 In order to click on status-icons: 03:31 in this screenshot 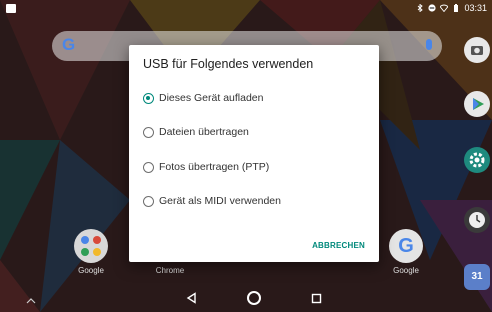, I will do `click(451, 8)`.